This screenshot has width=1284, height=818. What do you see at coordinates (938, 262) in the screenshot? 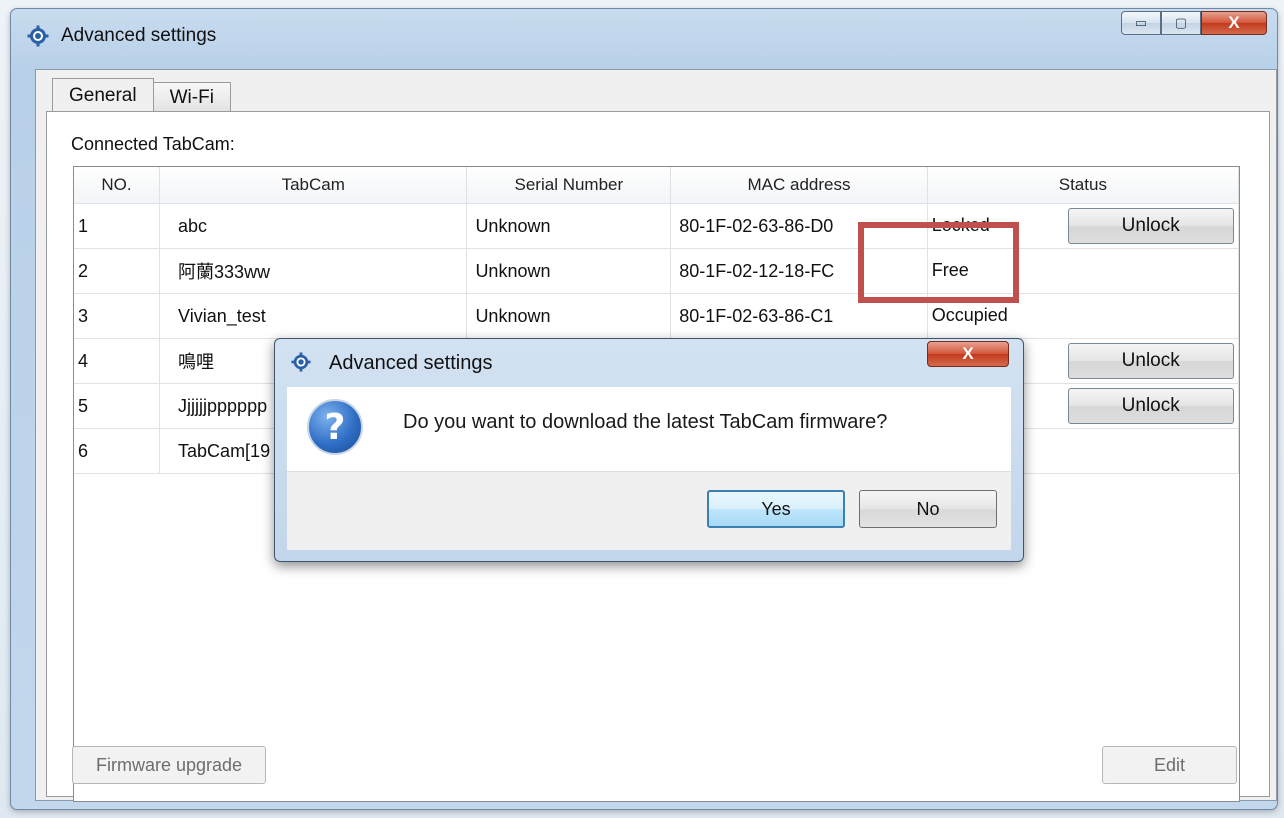
I see `highlight-annotation-box` at bounding box center [938, 262].